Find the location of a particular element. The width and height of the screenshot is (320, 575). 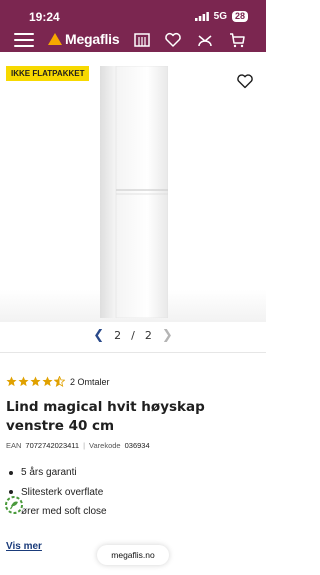

eco-badge-icon is located at coordinates (14, 505).